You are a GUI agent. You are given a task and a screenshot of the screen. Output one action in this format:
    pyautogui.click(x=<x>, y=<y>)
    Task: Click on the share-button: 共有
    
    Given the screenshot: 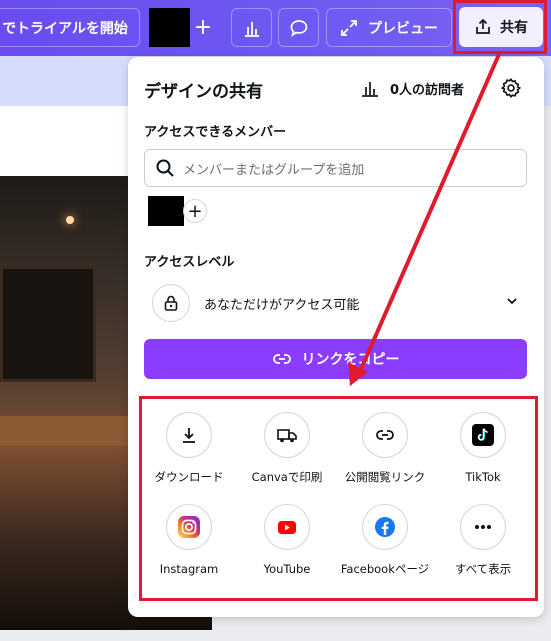 What is the action you would take?
    pyautogui.click(x=501, y=27)
    